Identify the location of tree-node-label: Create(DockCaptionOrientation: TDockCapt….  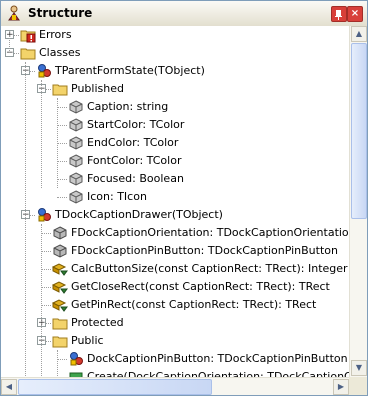
(218, 373).